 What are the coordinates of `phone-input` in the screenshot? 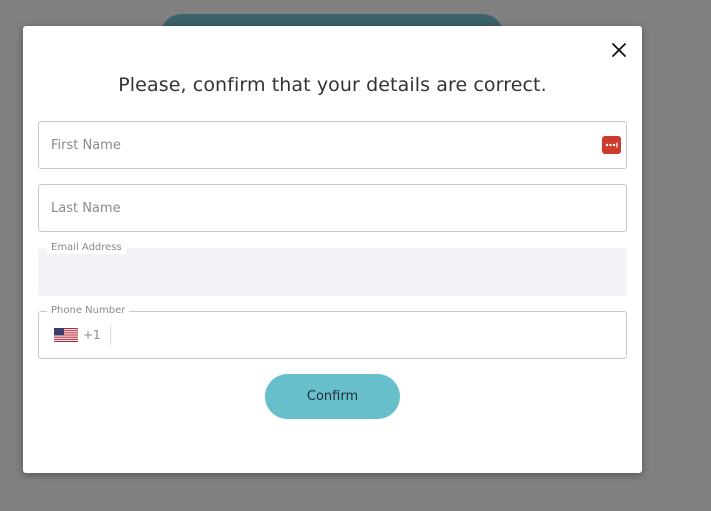 It's located at (367, 335).